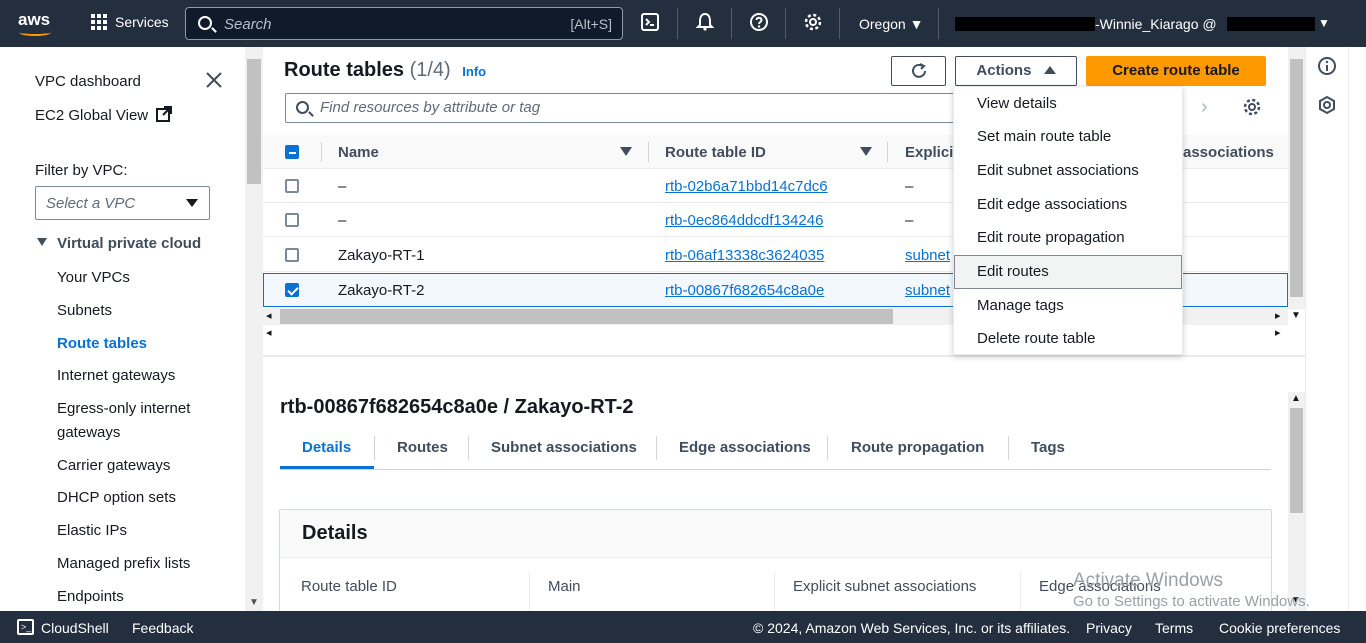  Describe the element at coordinates (102, 343) in the screenshot. I see `sidebar-item-route-tables: Route tables` at that location.